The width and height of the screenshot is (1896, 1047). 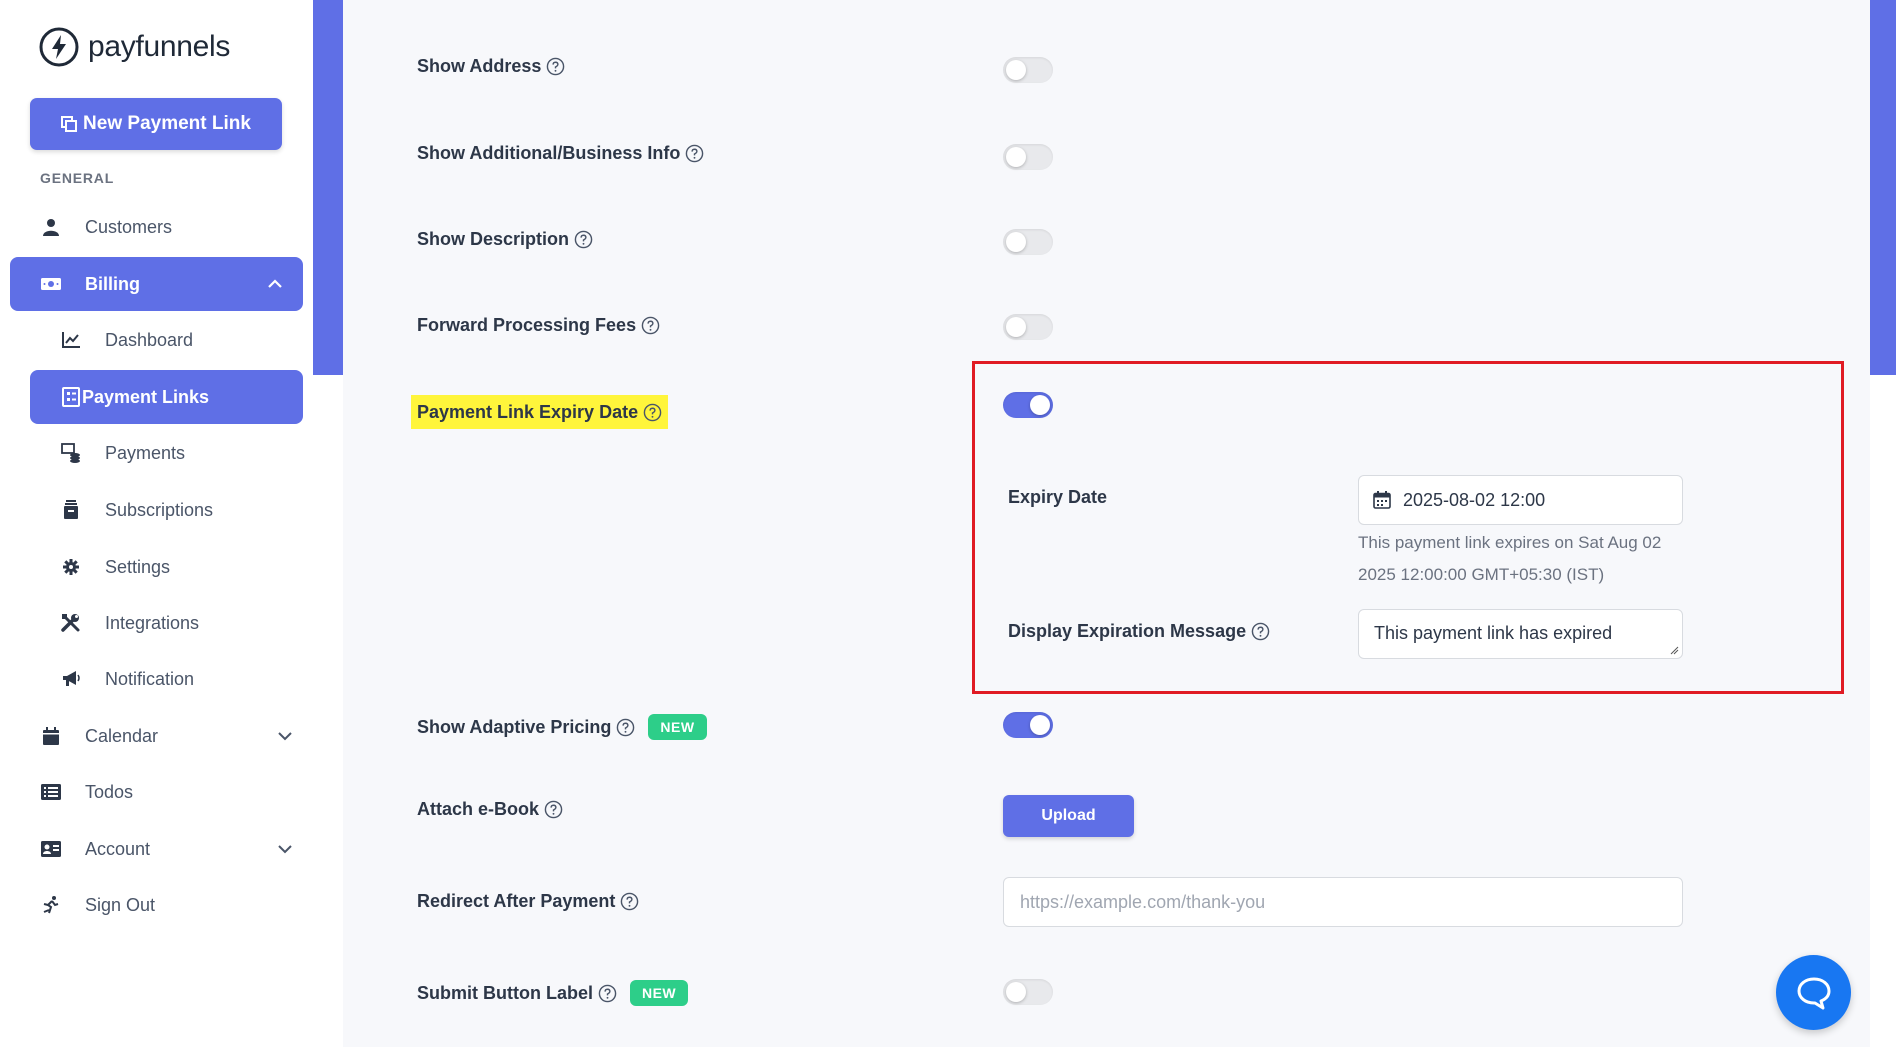 I want to click on submit-label-toggle, so click(x=1028, y=992).